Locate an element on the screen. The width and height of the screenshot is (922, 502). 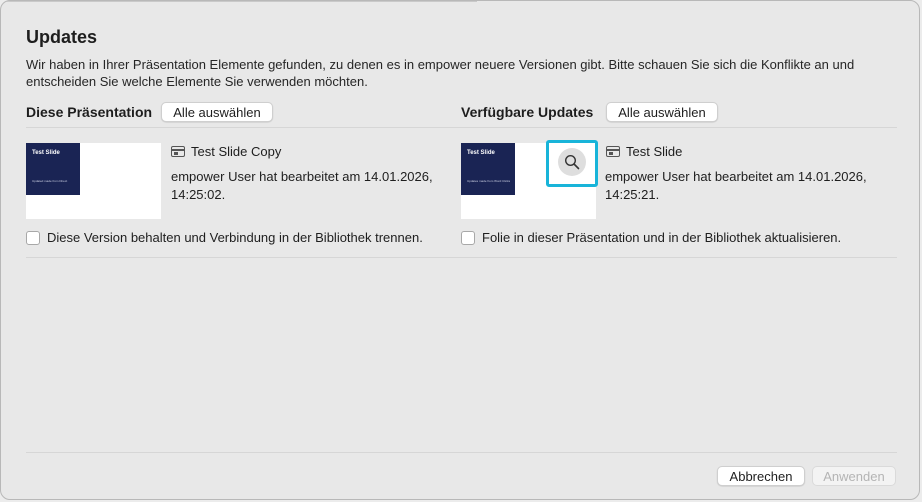
right-select-all-button: Alle auswählen is located at coordinates (662, 112).